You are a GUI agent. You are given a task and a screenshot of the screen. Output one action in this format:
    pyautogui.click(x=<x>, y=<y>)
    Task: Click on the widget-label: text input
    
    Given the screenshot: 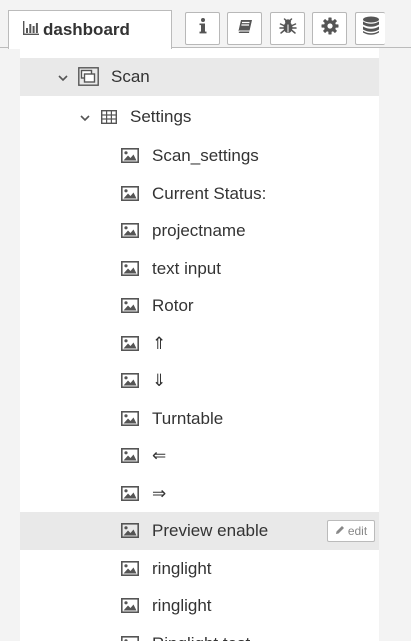 What is the action you would take?
    pyautogui.click(x=186, y=268)
    